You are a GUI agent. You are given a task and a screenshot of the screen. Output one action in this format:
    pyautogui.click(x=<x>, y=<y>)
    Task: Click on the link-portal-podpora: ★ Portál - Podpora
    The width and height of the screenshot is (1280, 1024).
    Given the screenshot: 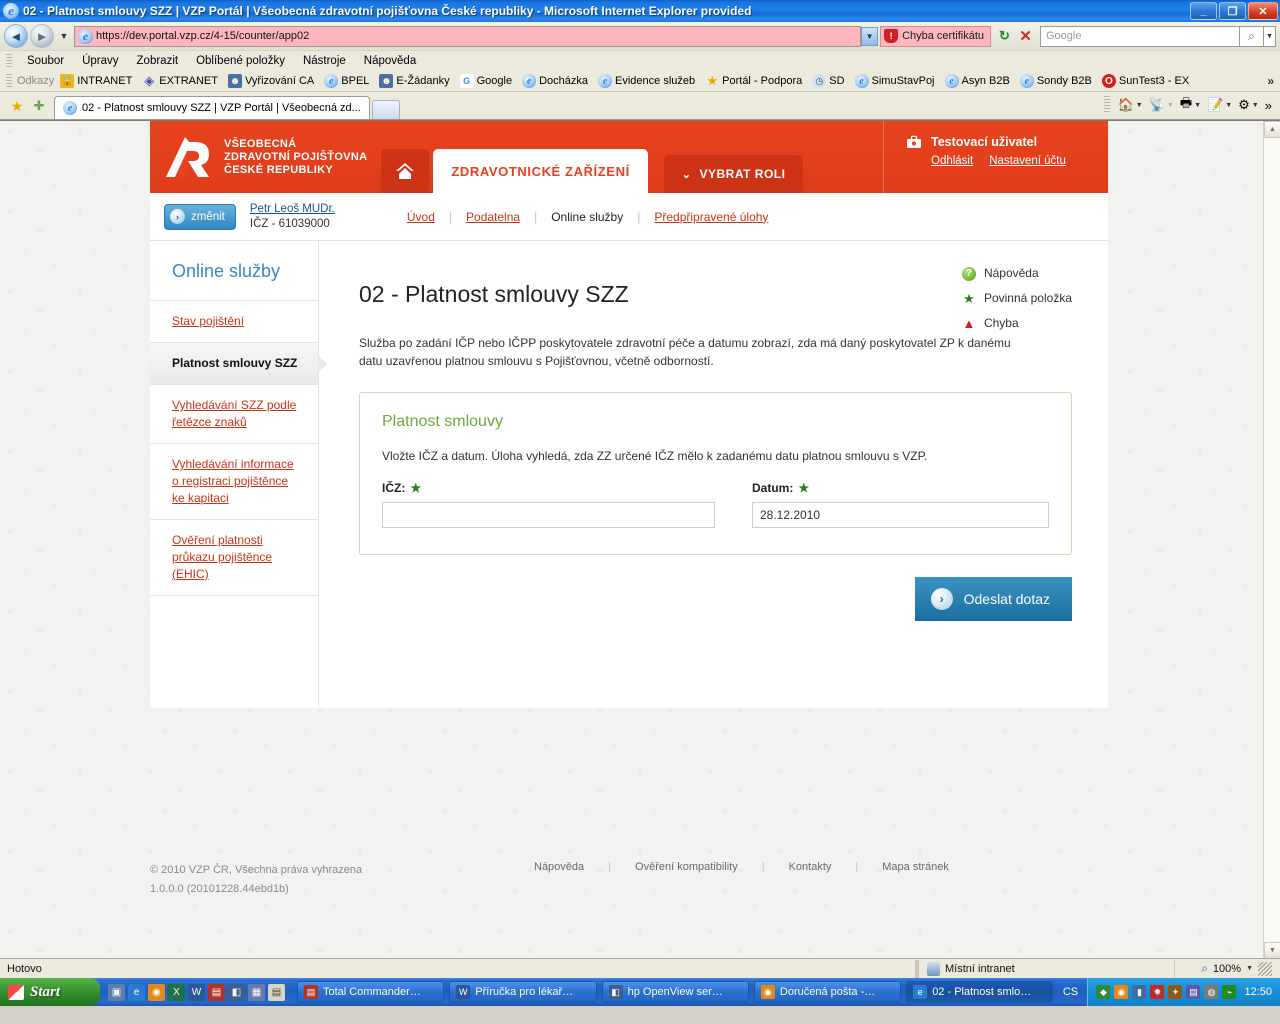 What is the action you would take?
    pyautogui.click(x=753, y=80)
    